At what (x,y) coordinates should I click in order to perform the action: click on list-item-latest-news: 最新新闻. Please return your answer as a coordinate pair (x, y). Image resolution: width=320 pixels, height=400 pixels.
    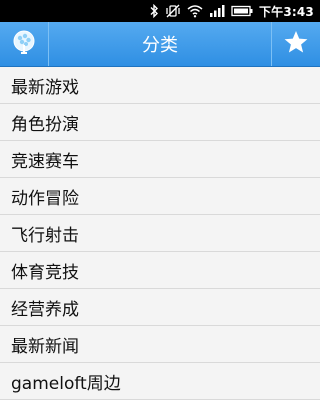
    Looking at the image, I should click on (160, 344).